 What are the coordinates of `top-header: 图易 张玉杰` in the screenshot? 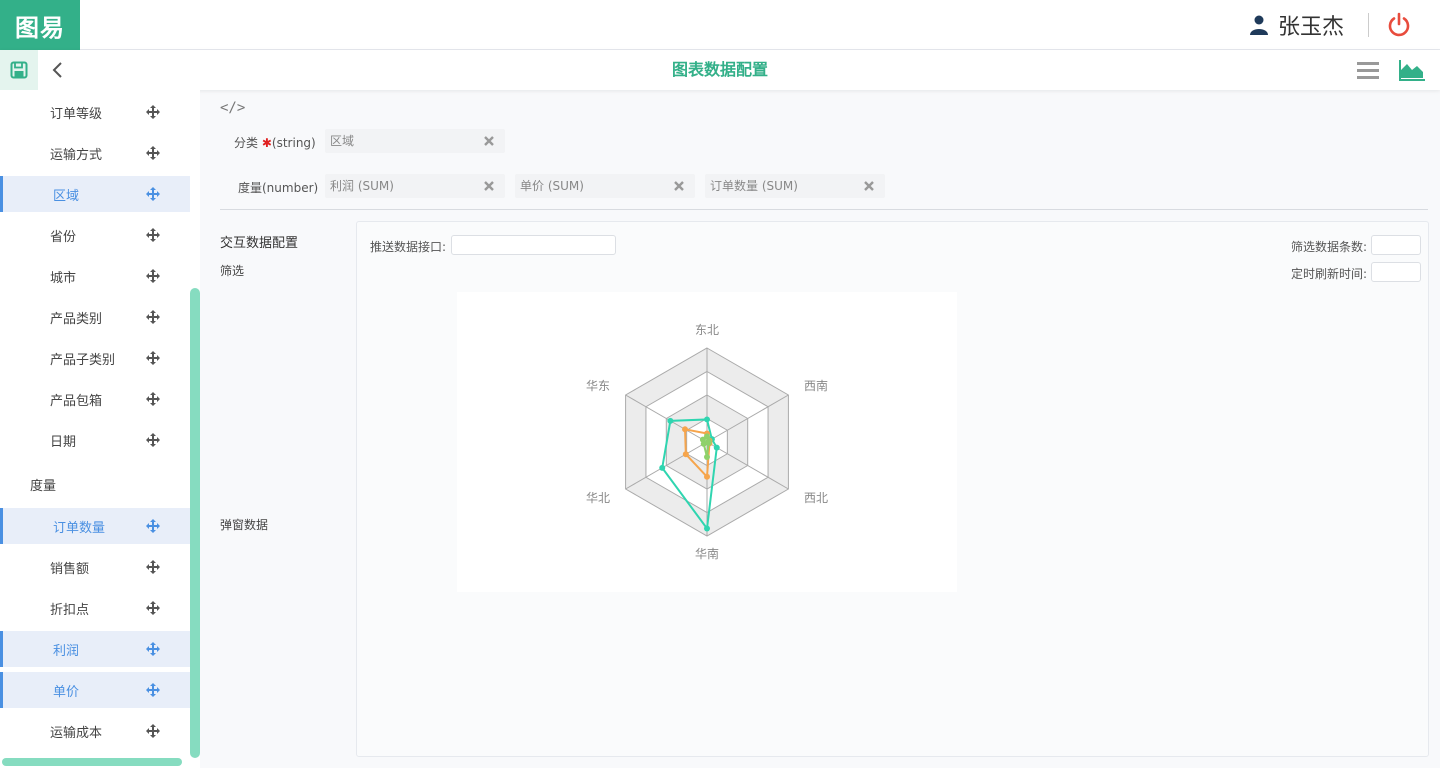 It's located at (720, 25).